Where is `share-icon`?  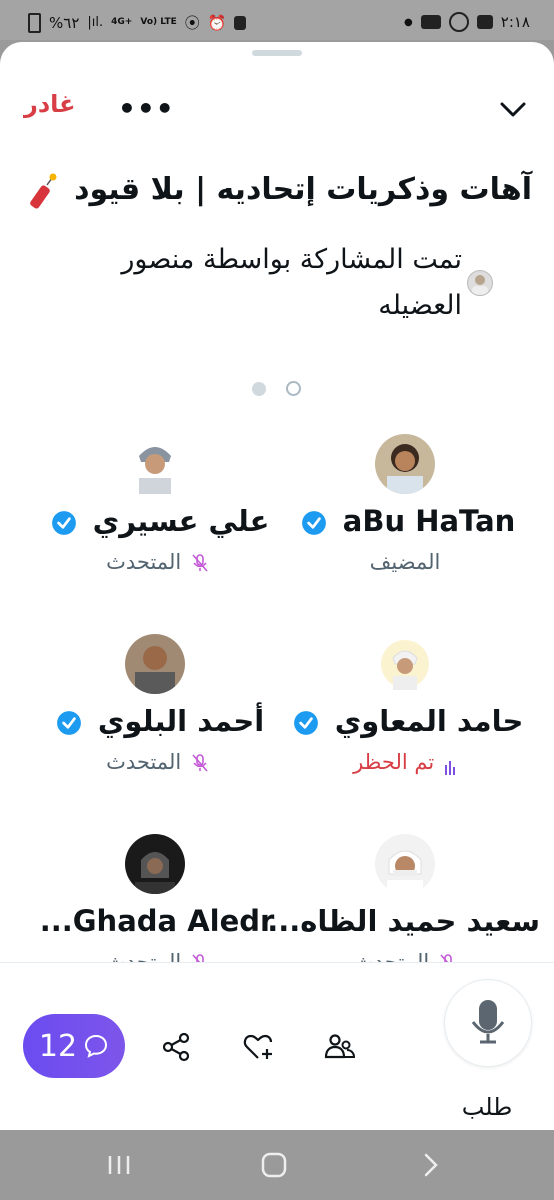
share-icon is located at coordinates (176, 1047).